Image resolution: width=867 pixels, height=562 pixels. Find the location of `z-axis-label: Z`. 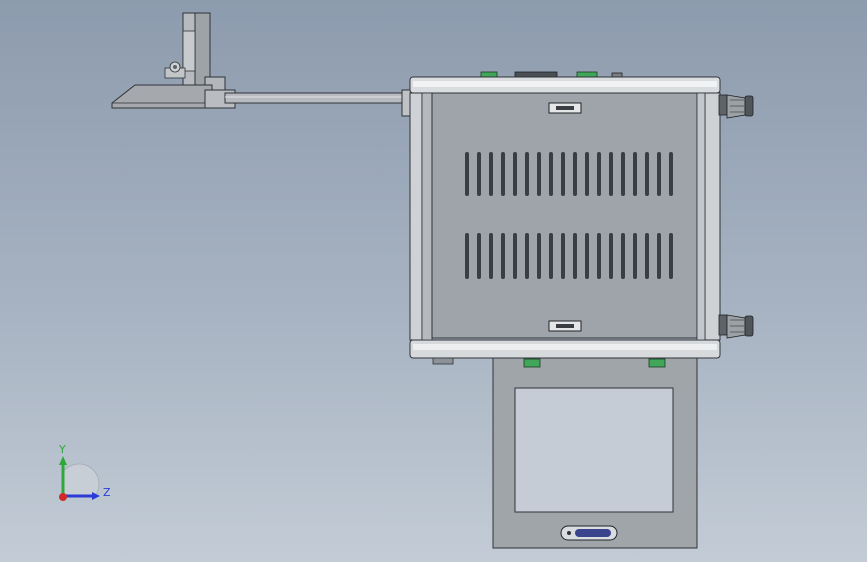

z-axis-label: Z is located at coordinates (107, 492).